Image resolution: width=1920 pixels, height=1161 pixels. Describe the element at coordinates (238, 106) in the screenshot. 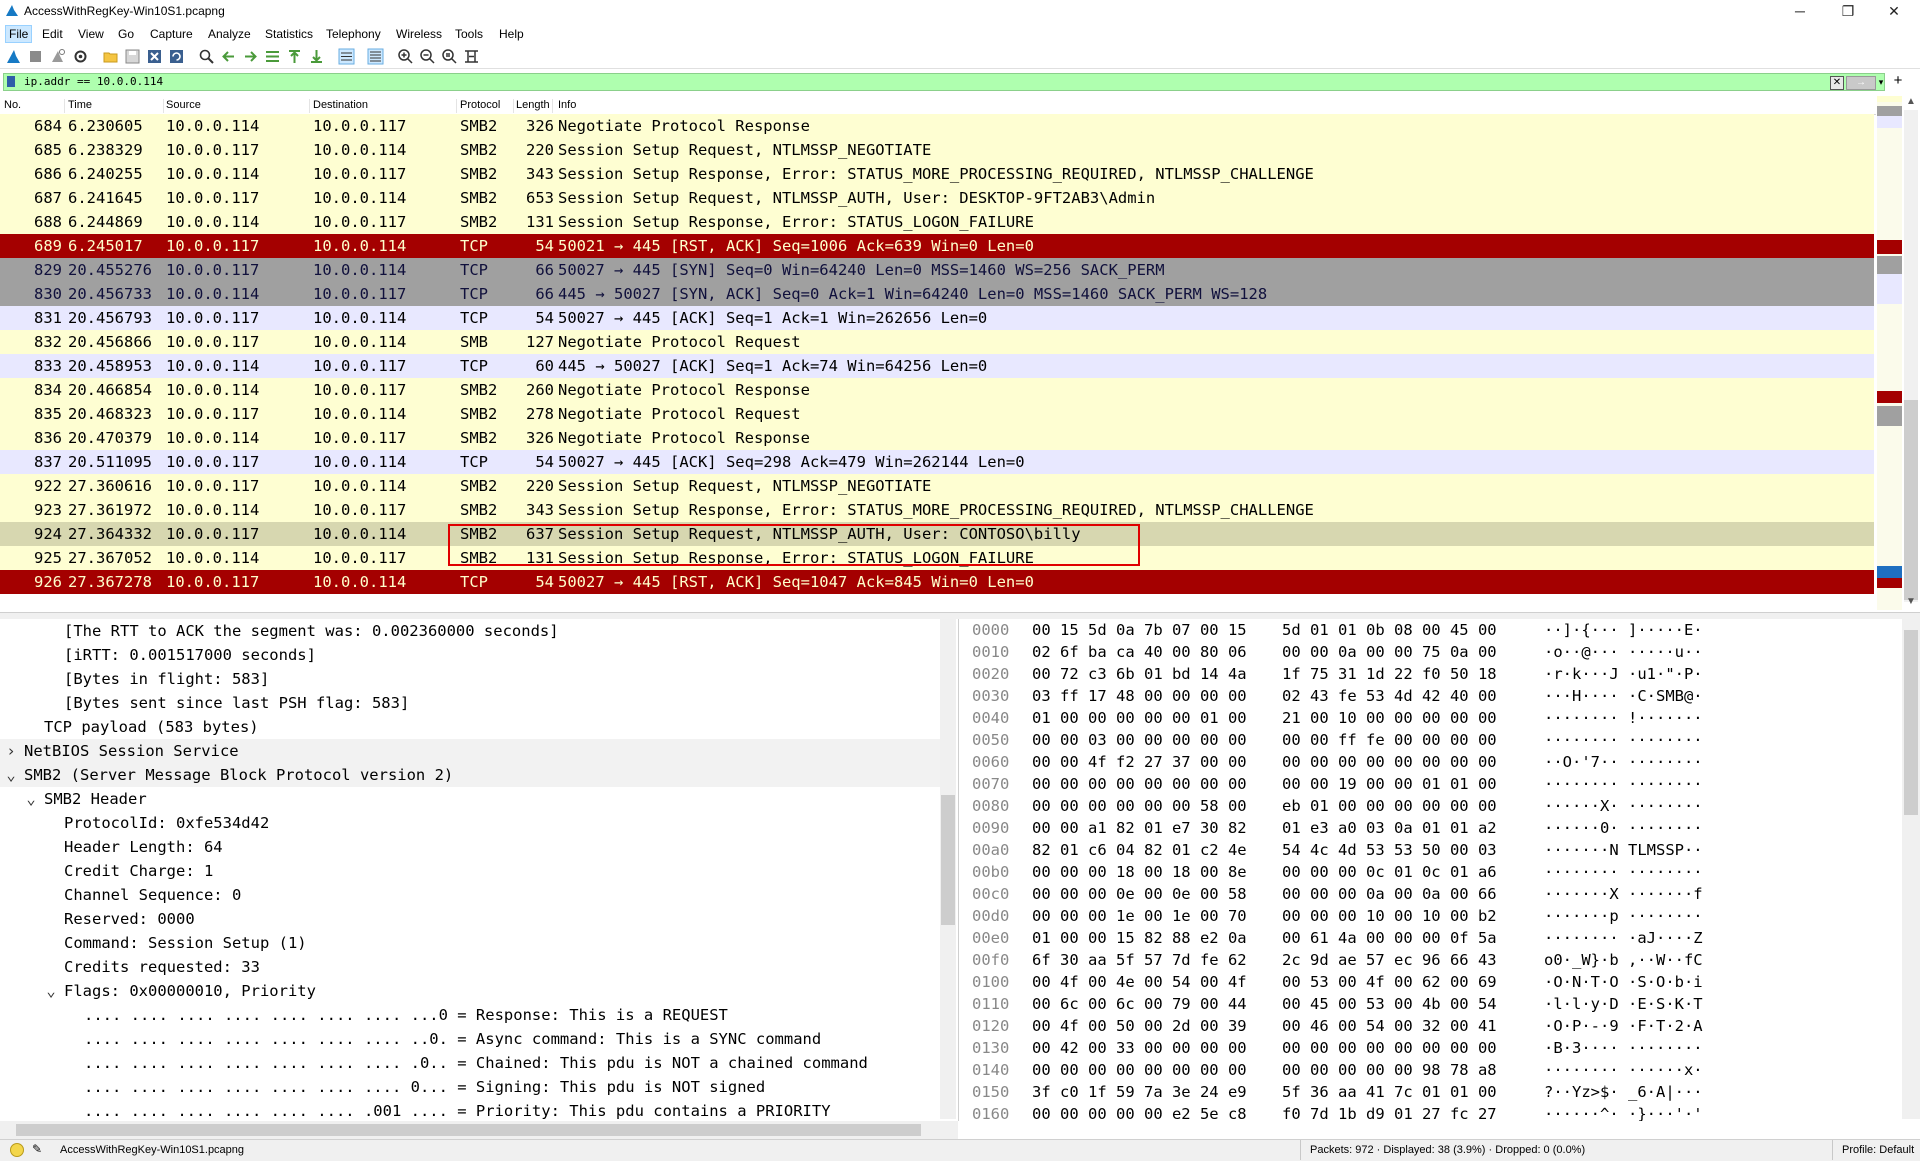

I see `column-header-source: Source` at that location.